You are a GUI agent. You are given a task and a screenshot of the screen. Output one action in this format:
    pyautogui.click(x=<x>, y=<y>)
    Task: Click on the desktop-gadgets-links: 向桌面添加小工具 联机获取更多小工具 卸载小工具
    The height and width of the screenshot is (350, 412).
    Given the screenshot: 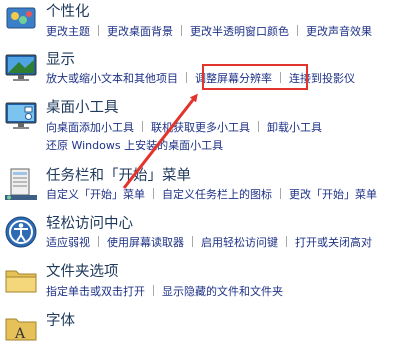 What is the action you would take?
    pyautogui.click(x=184, y=128)
    